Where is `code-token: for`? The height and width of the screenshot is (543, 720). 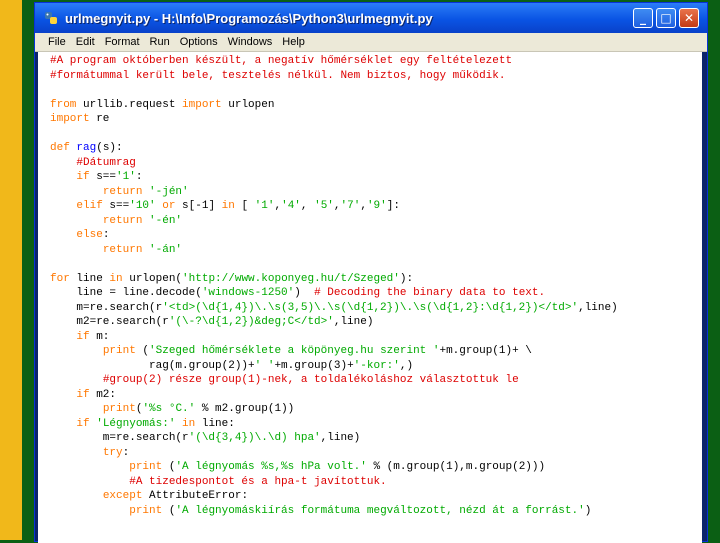
code-token: for is located at coordinates (60, 278).